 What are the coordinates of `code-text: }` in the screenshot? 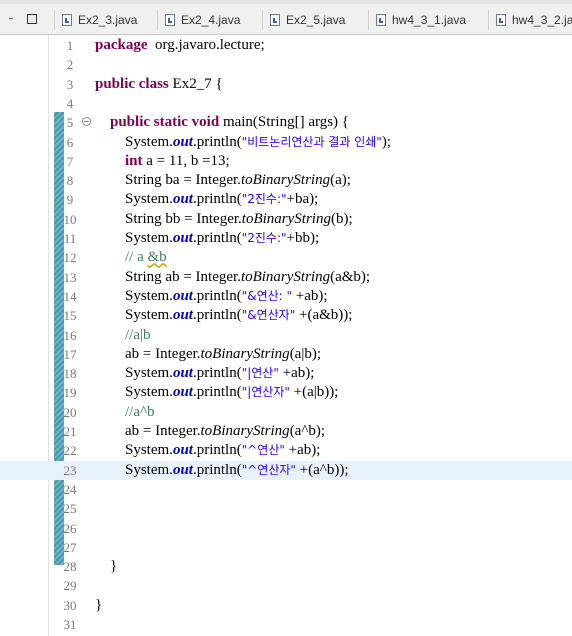 It's located at (98, 605).